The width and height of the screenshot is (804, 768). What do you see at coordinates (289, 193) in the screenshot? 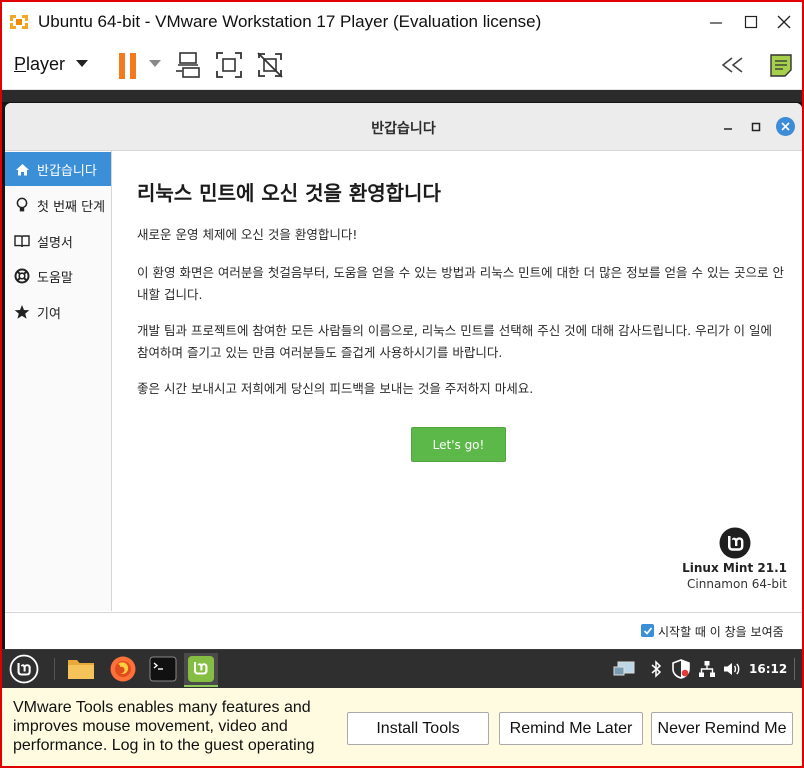
I see `page-title: 리눅스 민트에 오신 것을 환영합니다` at bounding box center [289, 193].